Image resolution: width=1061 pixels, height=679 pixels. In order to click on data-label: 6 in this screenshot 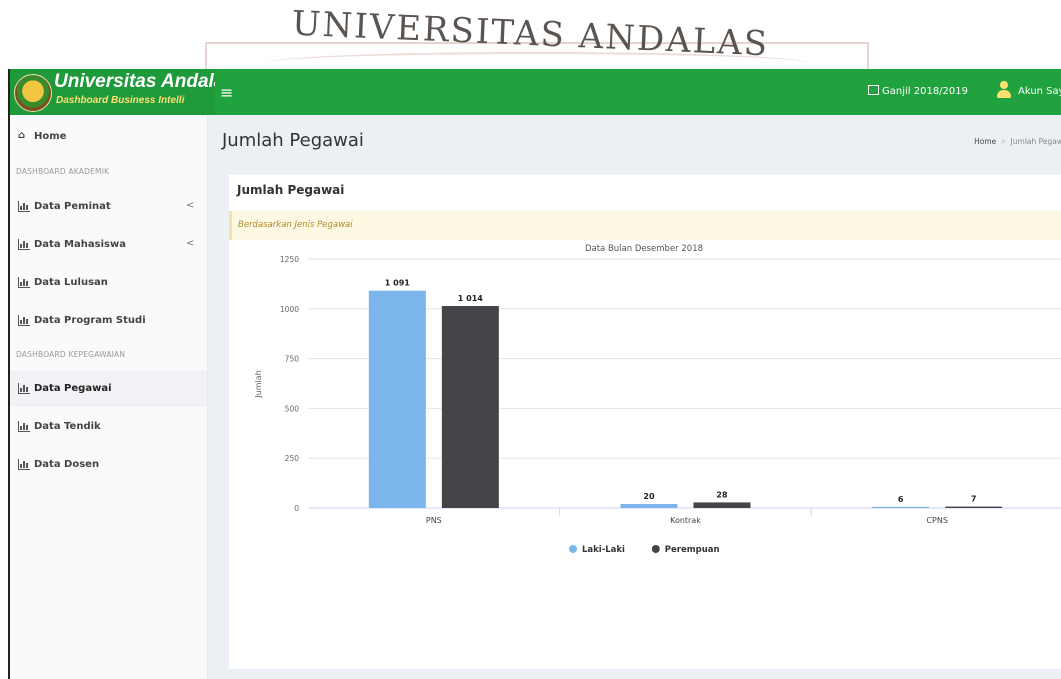, I will do `click(901, 499)`.